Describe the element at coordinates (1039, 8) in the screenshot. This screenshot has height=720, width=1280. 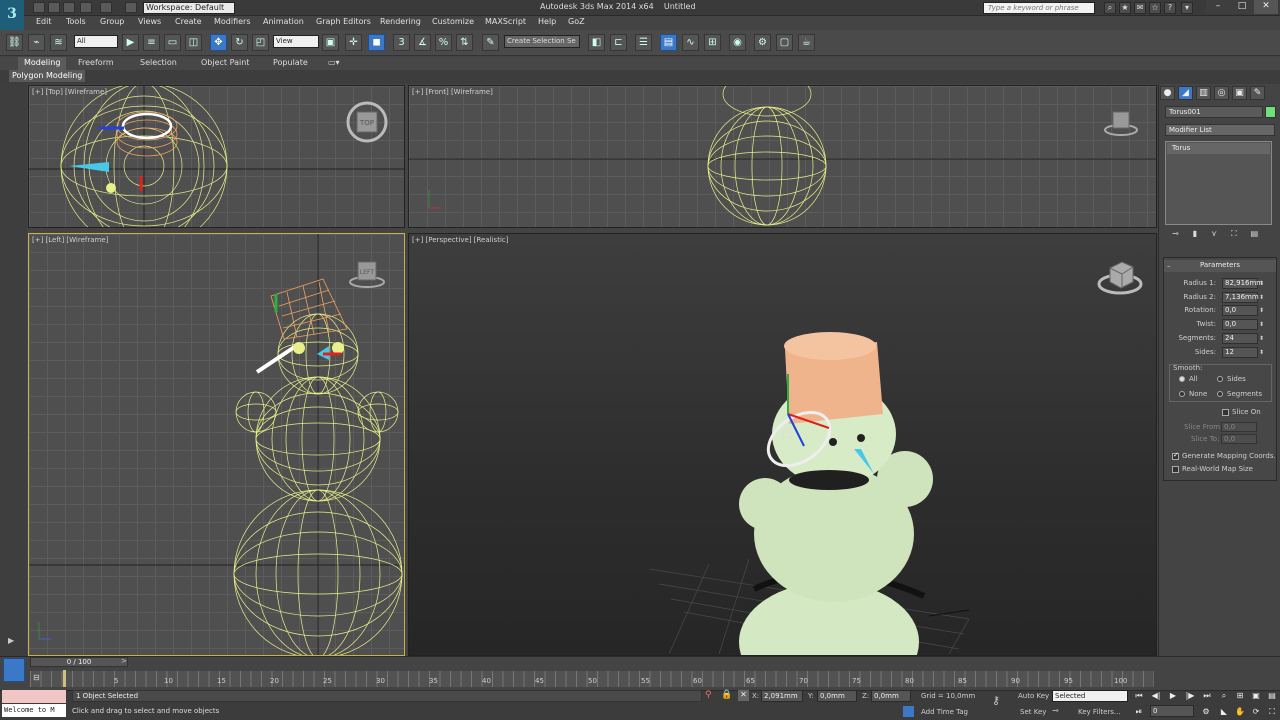
I see `infocenter-search-input: Type a keyword or phrase` at that location.